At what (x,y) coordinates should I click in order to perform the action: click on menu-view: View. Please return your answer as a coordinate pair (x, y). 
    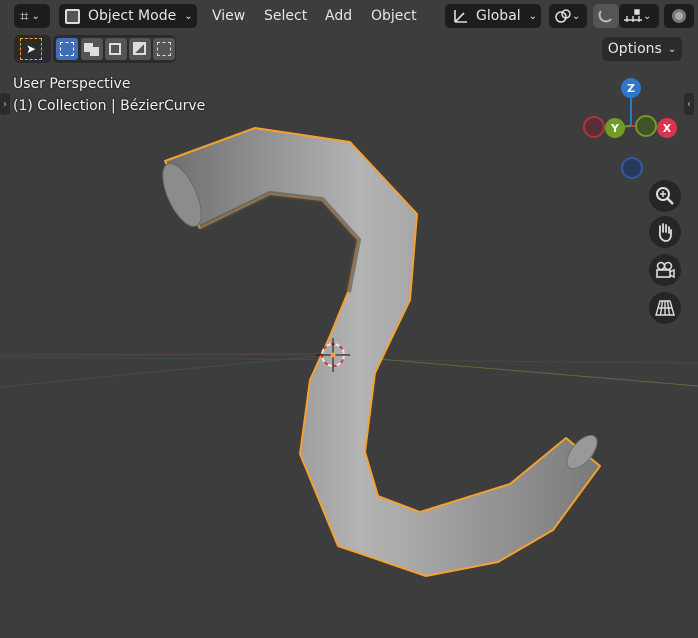
    Looking at the image, I should click on (228, 16).